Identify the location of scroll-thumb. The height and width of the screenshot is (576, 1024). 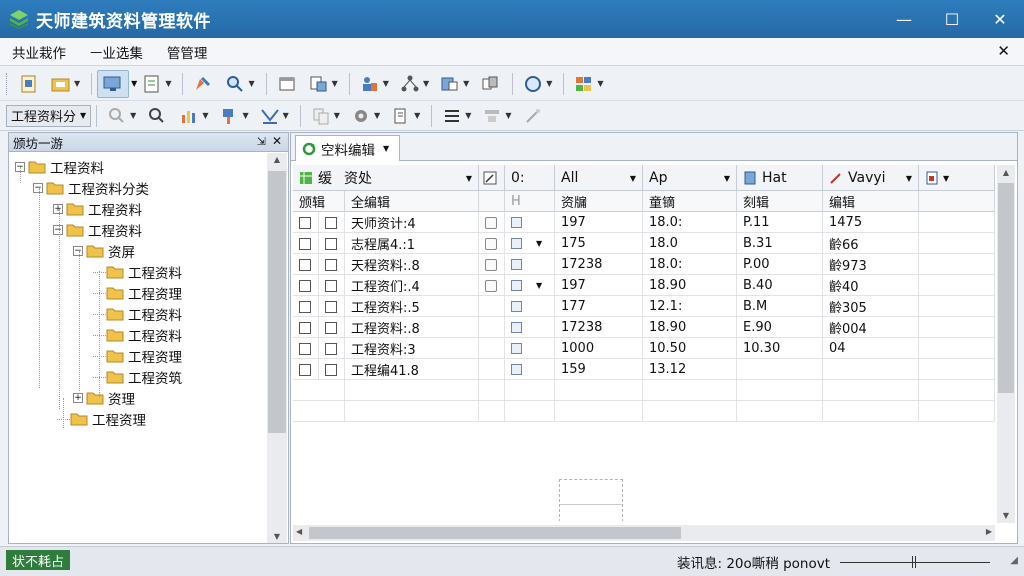
(277, 302).